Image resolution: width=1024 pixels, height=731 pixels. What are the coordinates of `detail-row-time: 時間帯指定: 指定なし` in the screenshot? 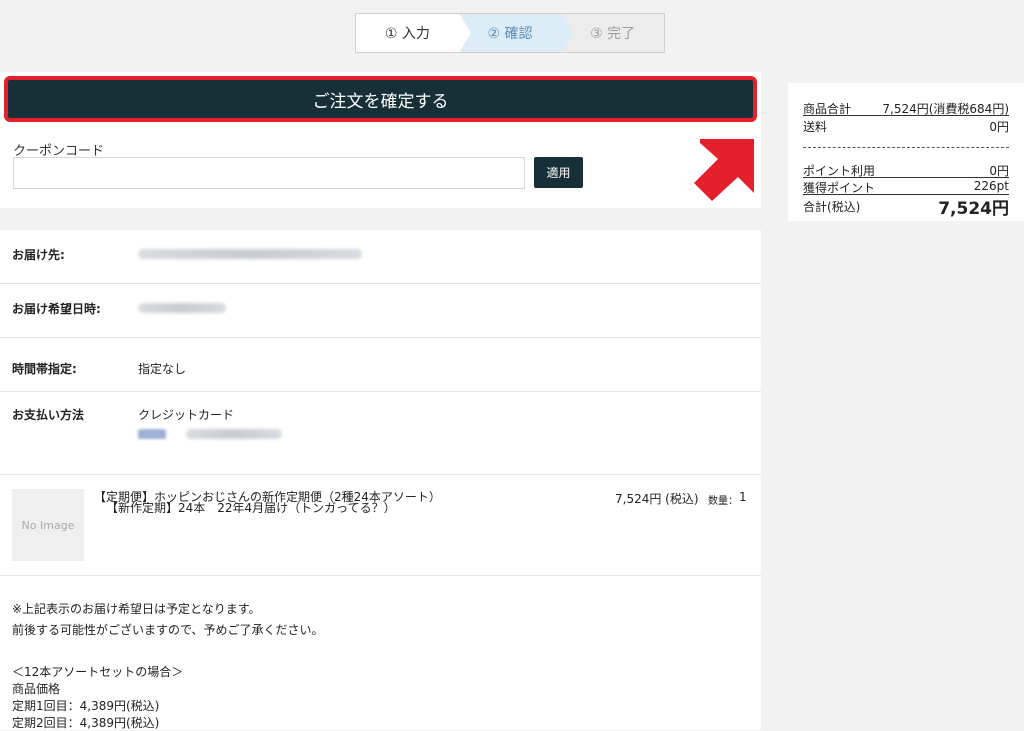 It's located at (380, 365).